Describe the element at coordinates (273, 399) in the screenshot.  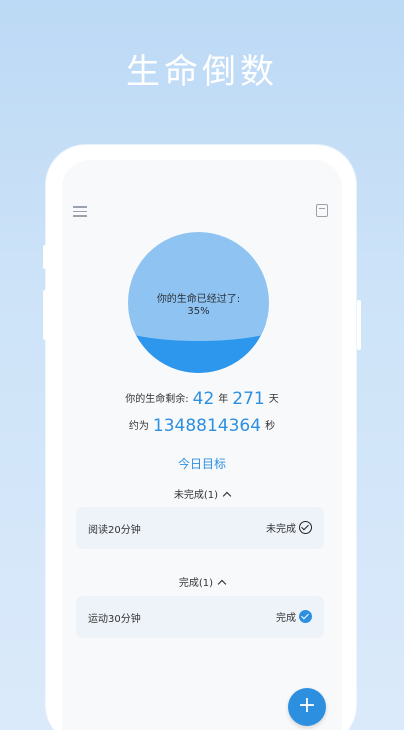
I see `days-unit: 天` at that location.